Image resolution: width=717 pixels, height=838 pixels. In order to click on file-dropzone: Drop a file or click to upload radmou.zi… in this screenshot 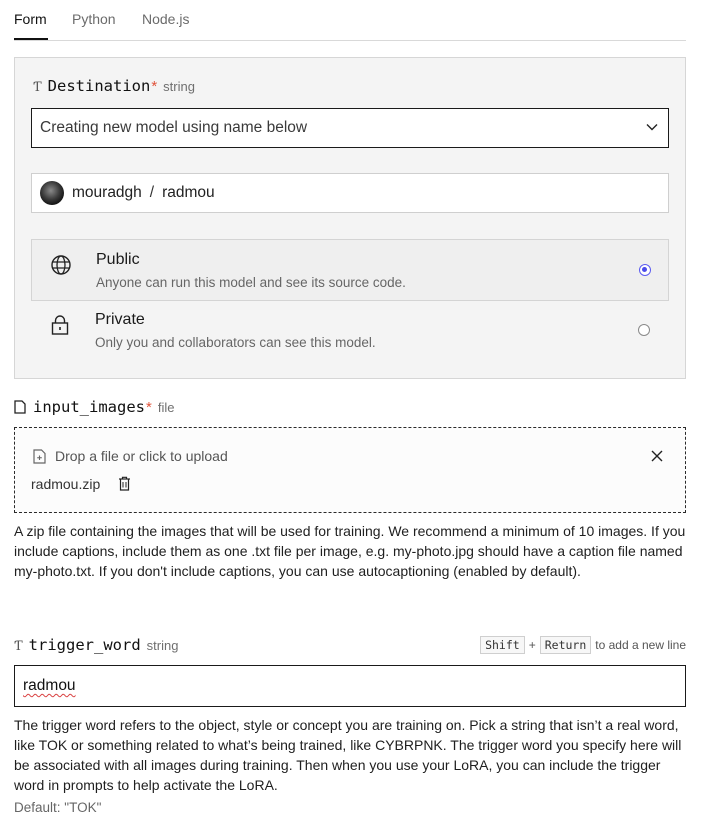, I will do `click(350, 470)`.